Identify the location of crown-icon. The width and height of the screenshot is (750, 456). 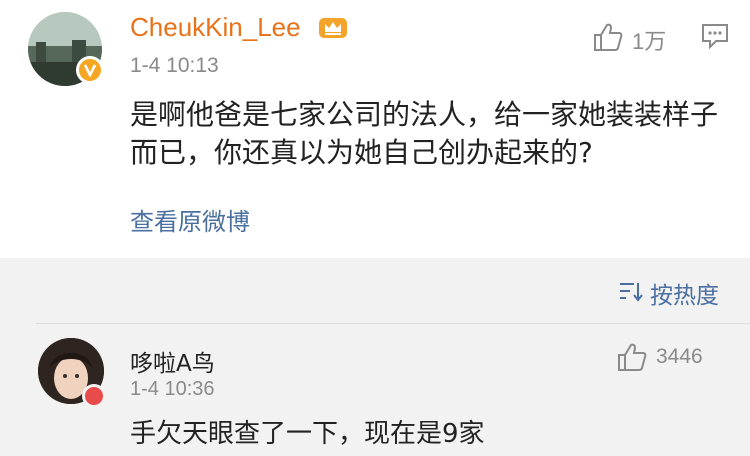
(333, 28).